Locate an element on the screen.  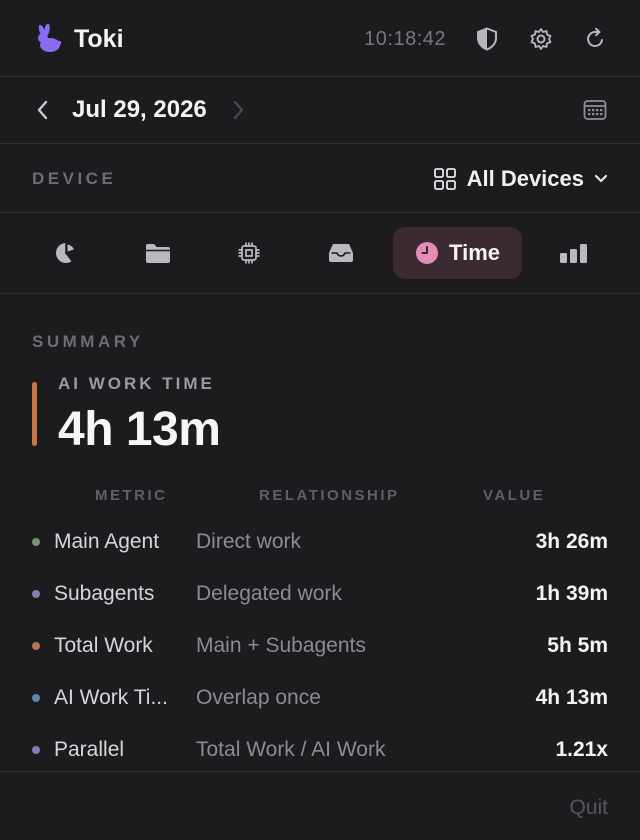
grid-icon is located at coordinates (445, 179).